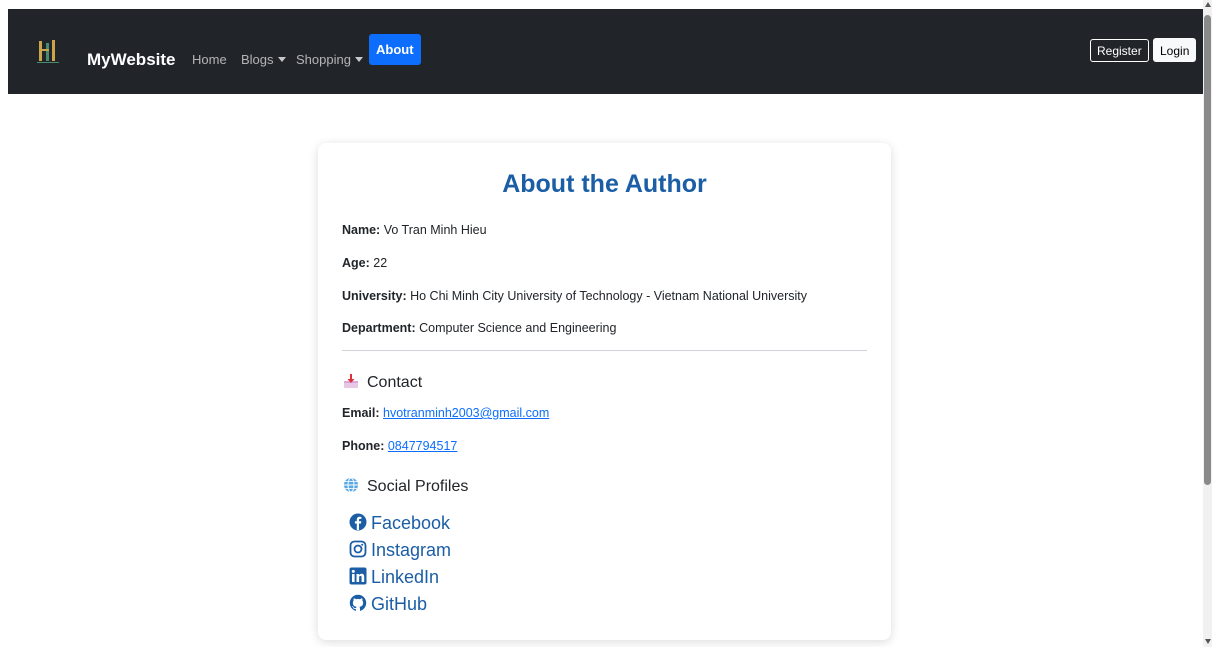 The width and height of the screenshot is (1212, 647). What do you see at coordinates (604, 184) in the screenshot?
I see `page-title: About the Author` at bounding box center [604, 184].